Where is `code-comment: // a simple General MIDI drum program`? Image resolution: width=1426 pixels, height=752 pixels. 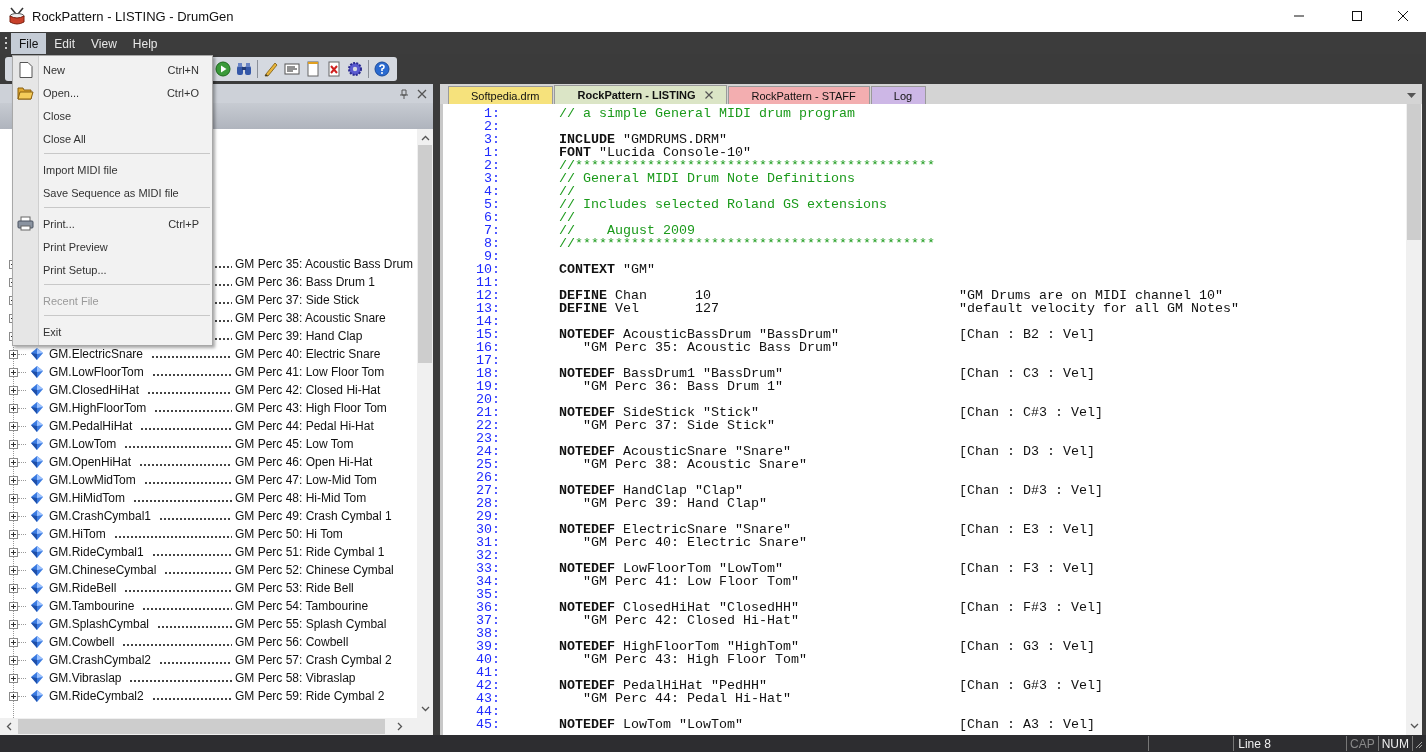 code-comment: // a simple General MIDI drum program is located at coordinates (707, 113).